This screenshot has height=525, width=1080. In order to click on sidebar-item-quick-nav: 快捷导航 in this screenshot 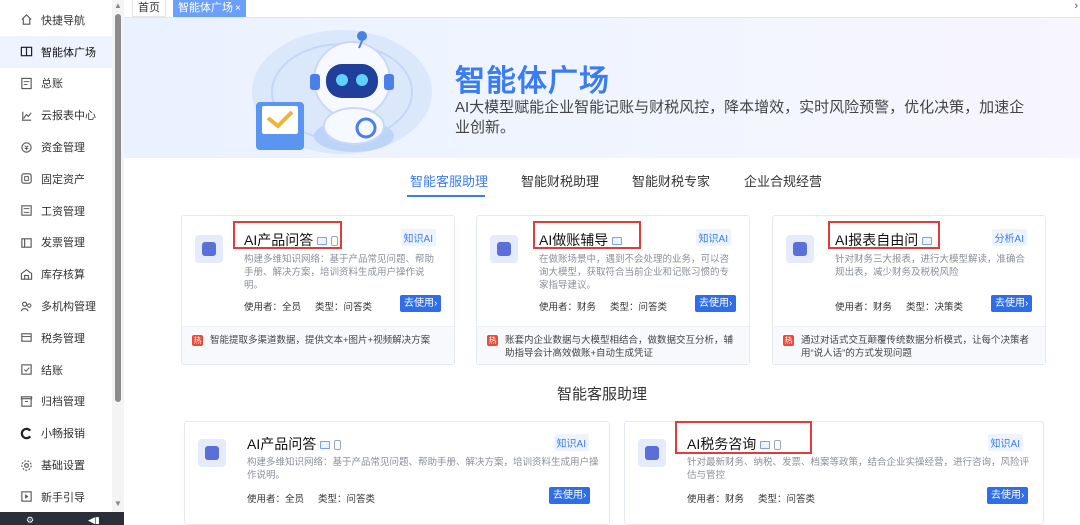, I will do `click(56, 20)`.